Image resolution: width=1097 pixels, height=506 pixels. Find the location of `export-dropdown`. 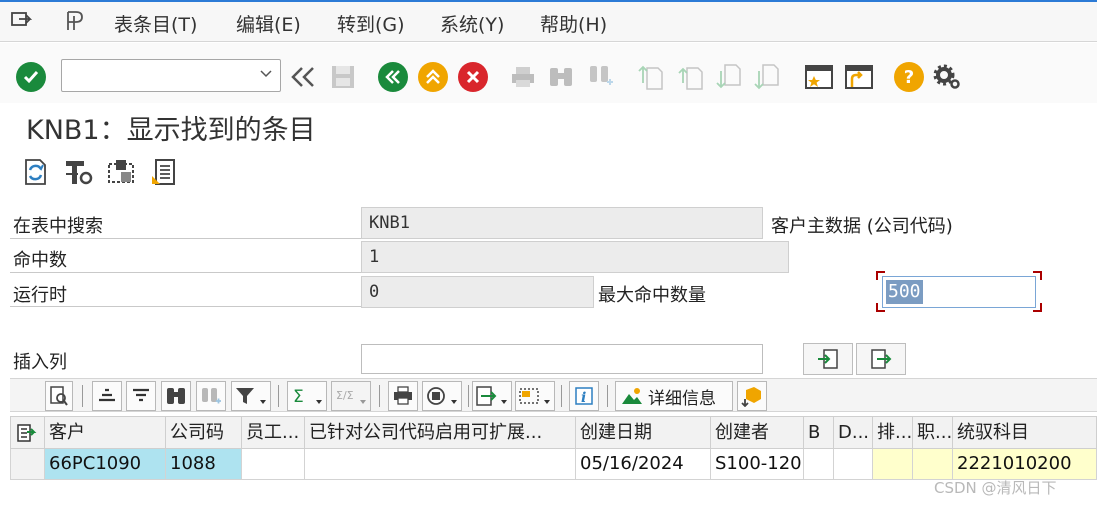

export-dropdown is located at coordinates (492, 396).